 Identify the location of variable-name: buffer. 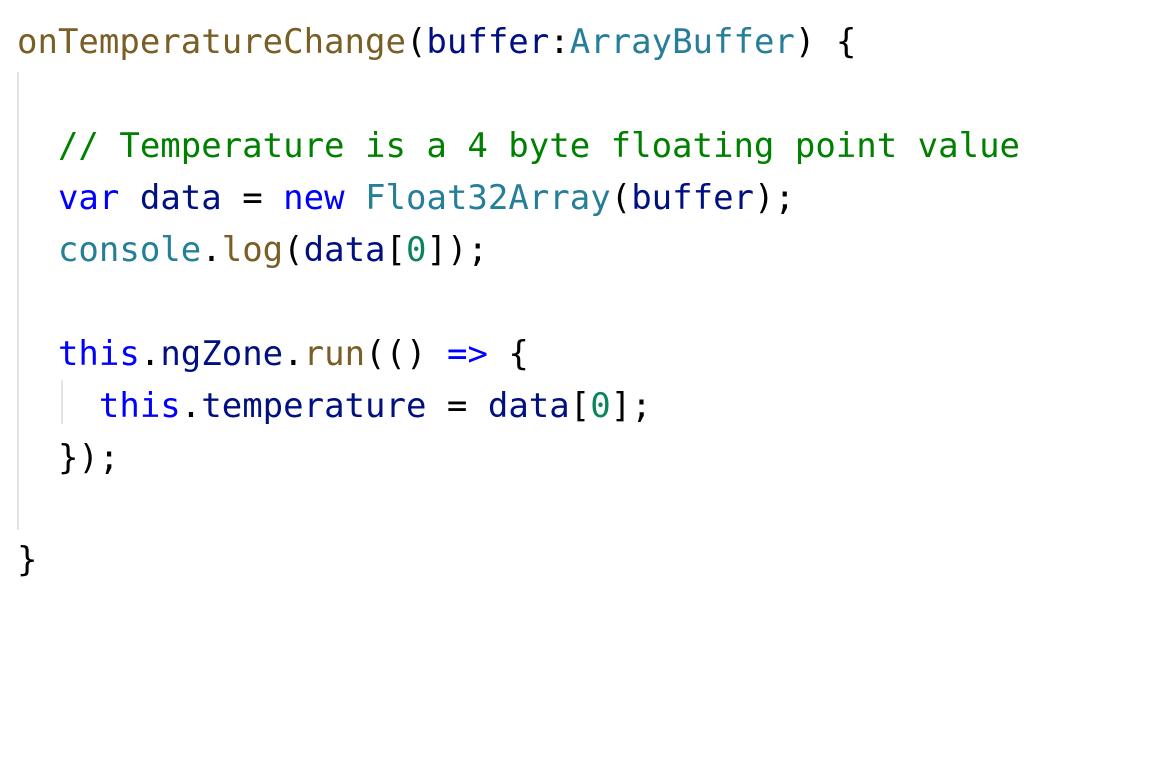
(693, 198).